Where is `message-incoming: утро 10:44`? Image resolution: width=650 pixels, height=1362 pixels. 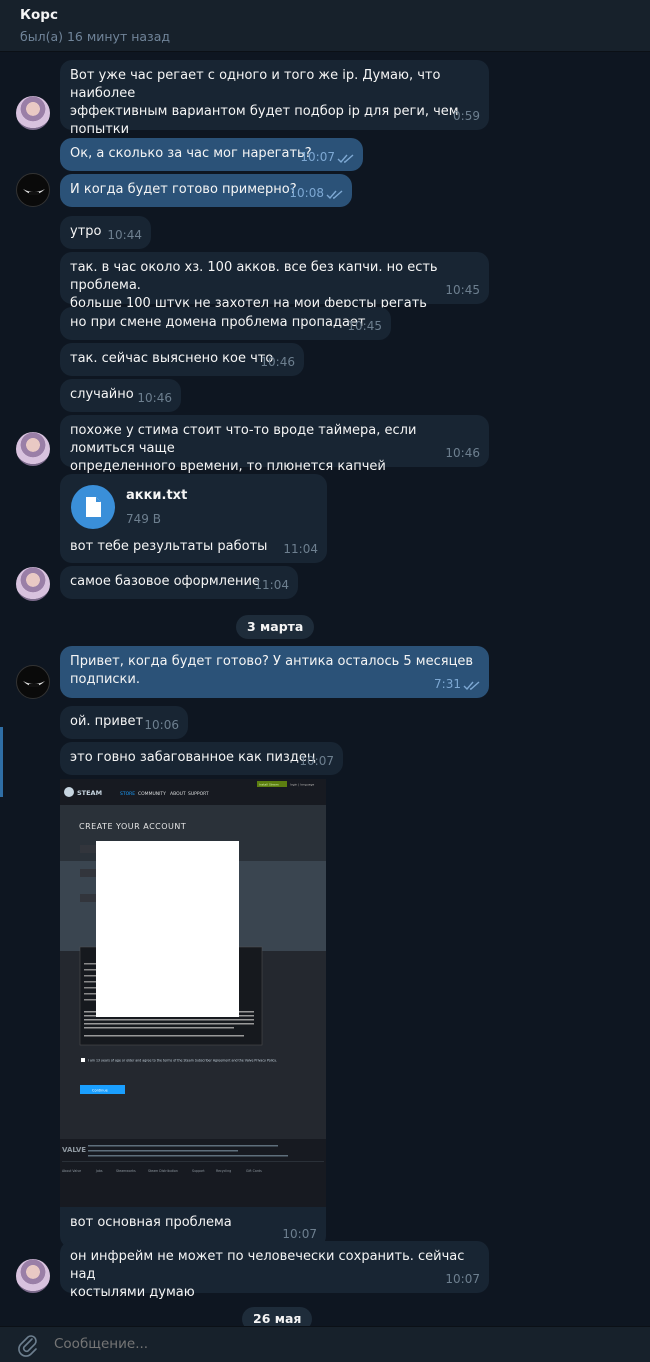 message-incoming: утро 10:44 is located at coordinates (105, 232).